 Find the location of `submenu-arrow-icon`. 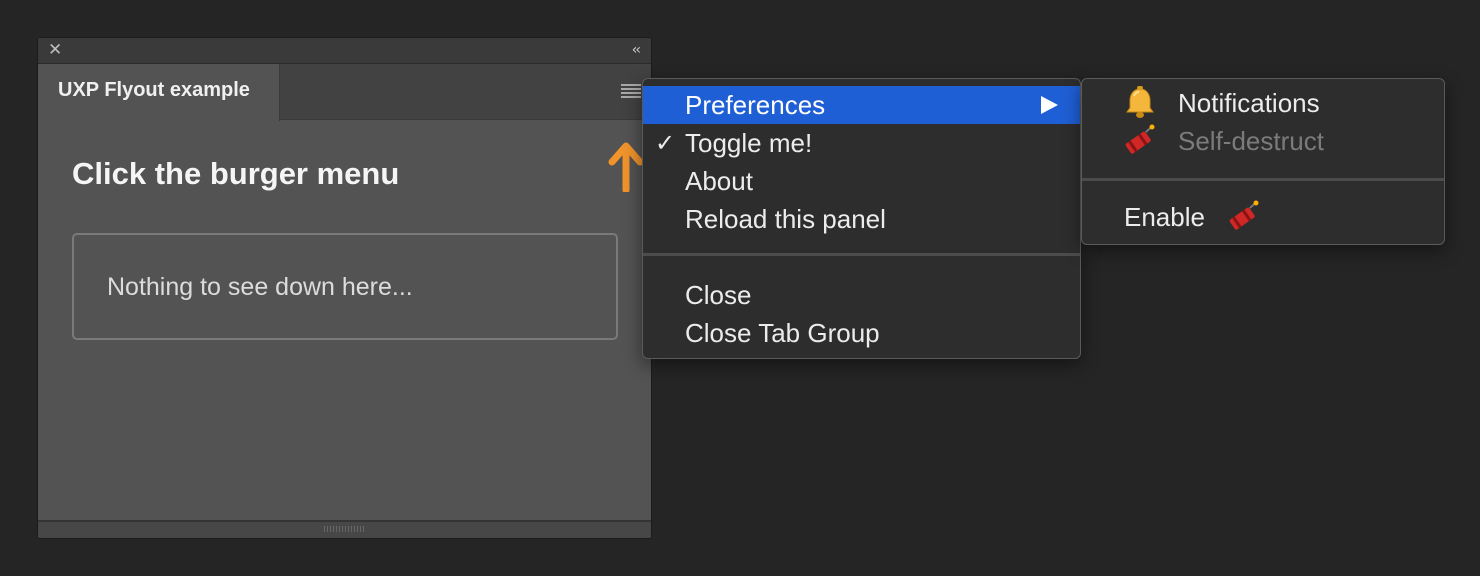

submenu-arrow-icon is located at coordinates (1049, 105).